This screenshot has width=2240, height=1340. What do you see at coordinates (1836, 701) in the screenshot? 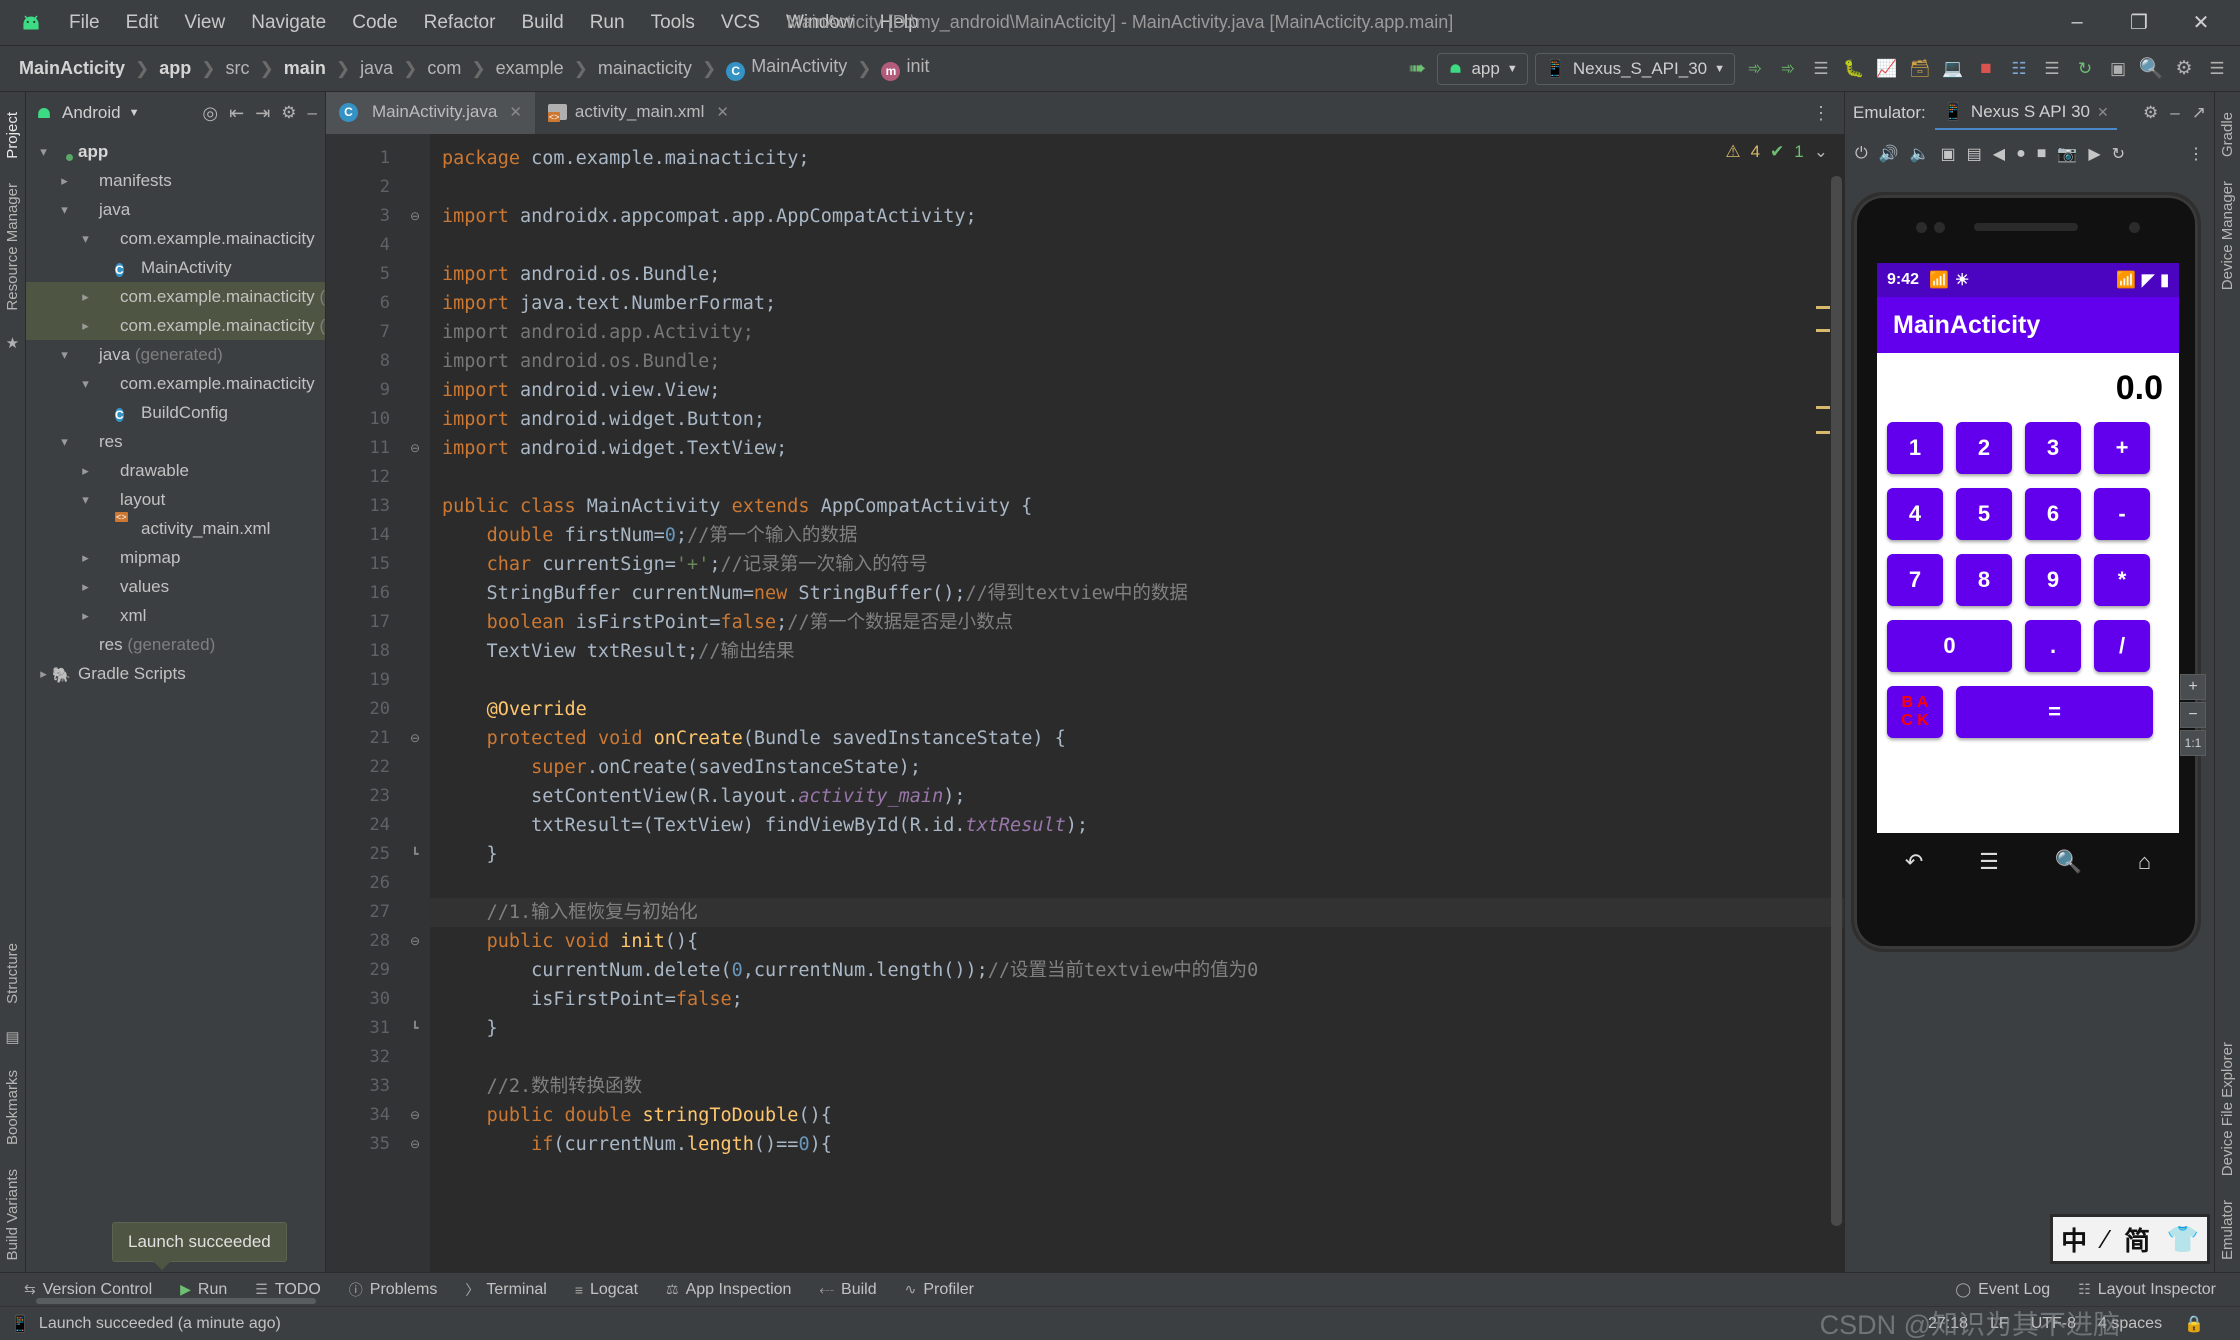
I see `editor-vertical-scrollbar` at bounding box center [1836, 701].